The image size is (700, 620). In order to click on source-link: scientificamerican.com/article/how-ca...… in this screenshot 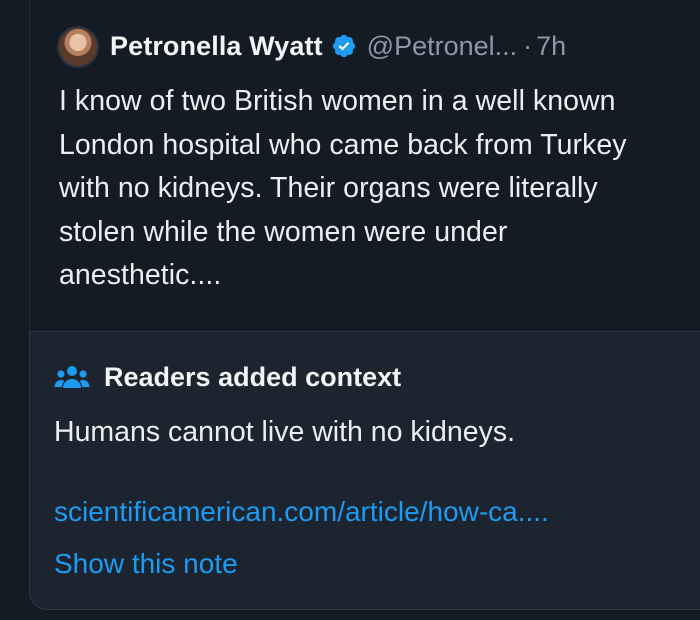, I will do `click(301, 512)`.